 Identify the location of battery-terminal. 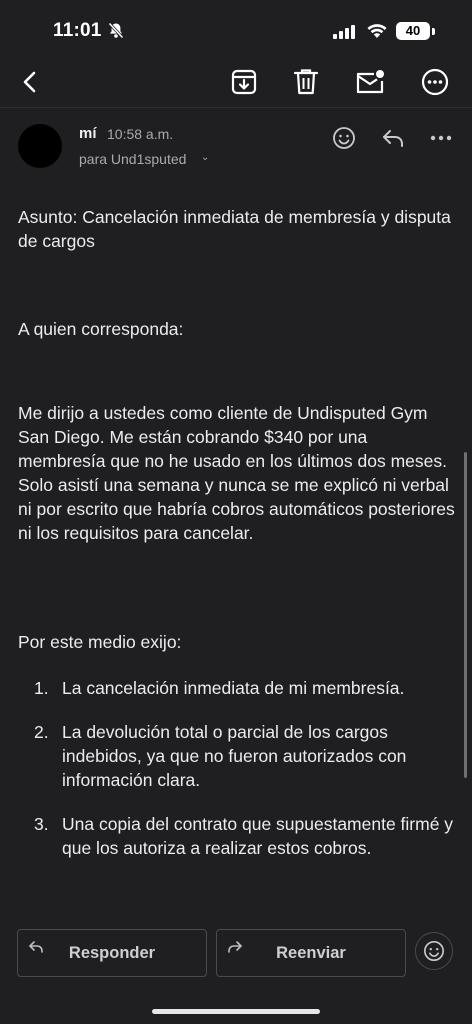
(433, 31).